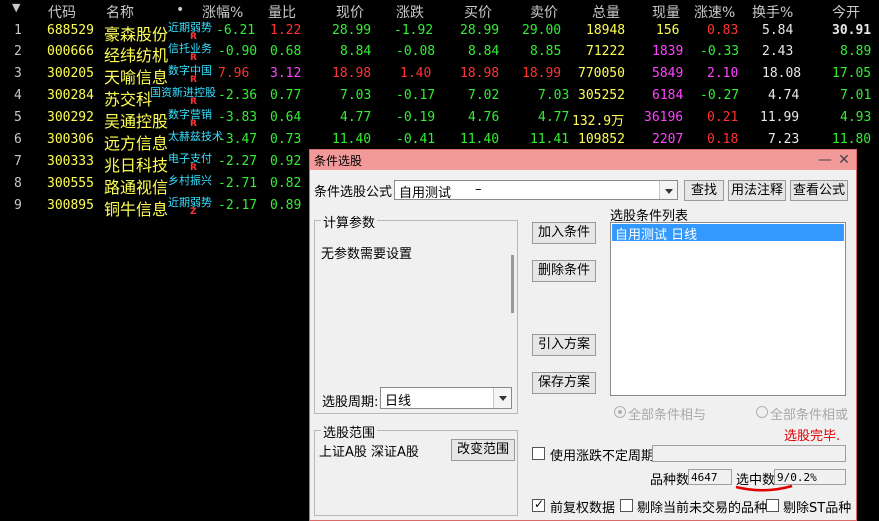 This screenshot has height=521, width=879. I want to click on period-select: 日线, so click(446, 398).